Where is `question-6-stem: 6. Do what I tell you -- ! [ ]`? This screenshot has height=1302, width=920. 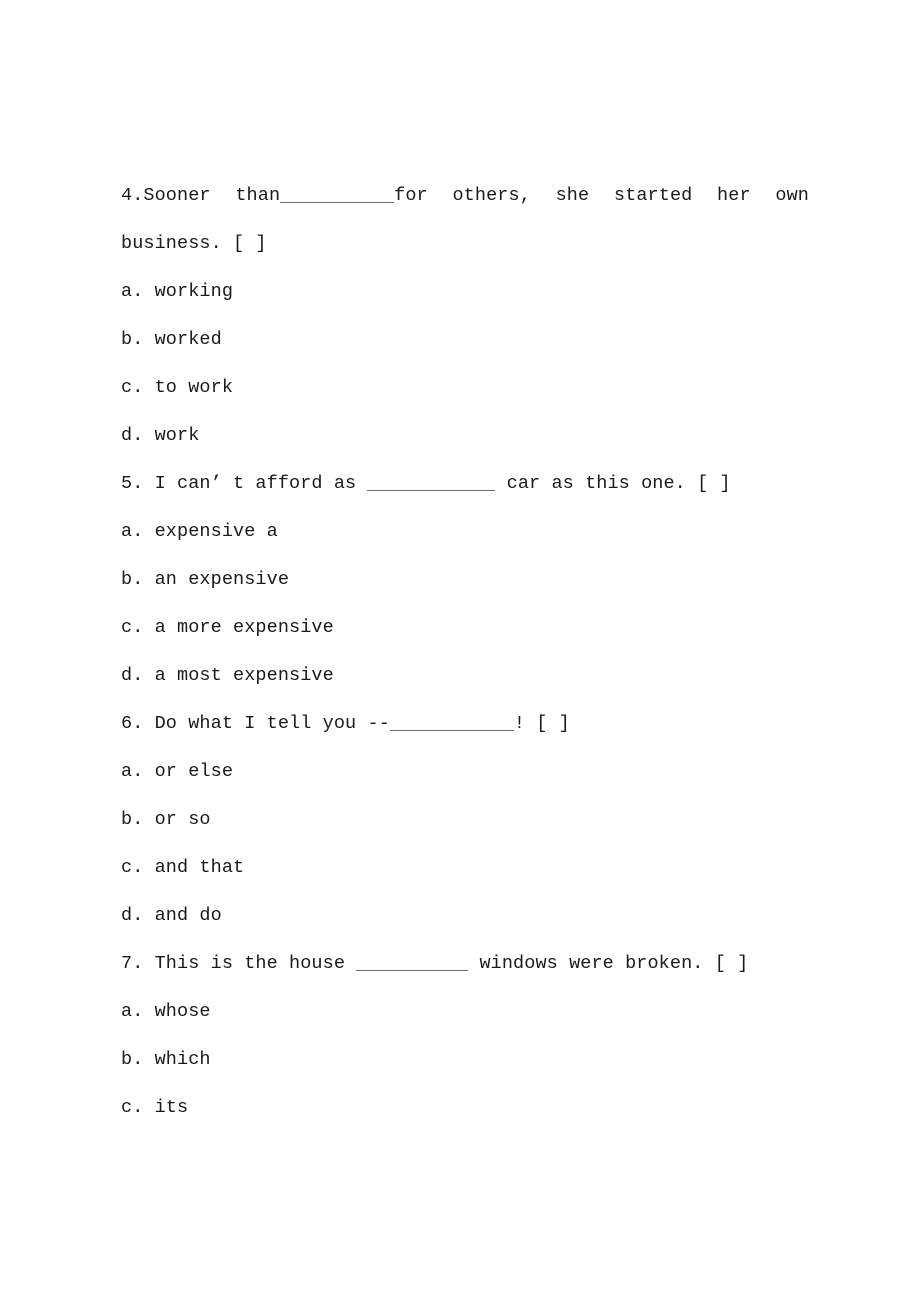 question-6-stem: 6. Do what I tell you -- ! [ ] is located at coordinates (466, 724).